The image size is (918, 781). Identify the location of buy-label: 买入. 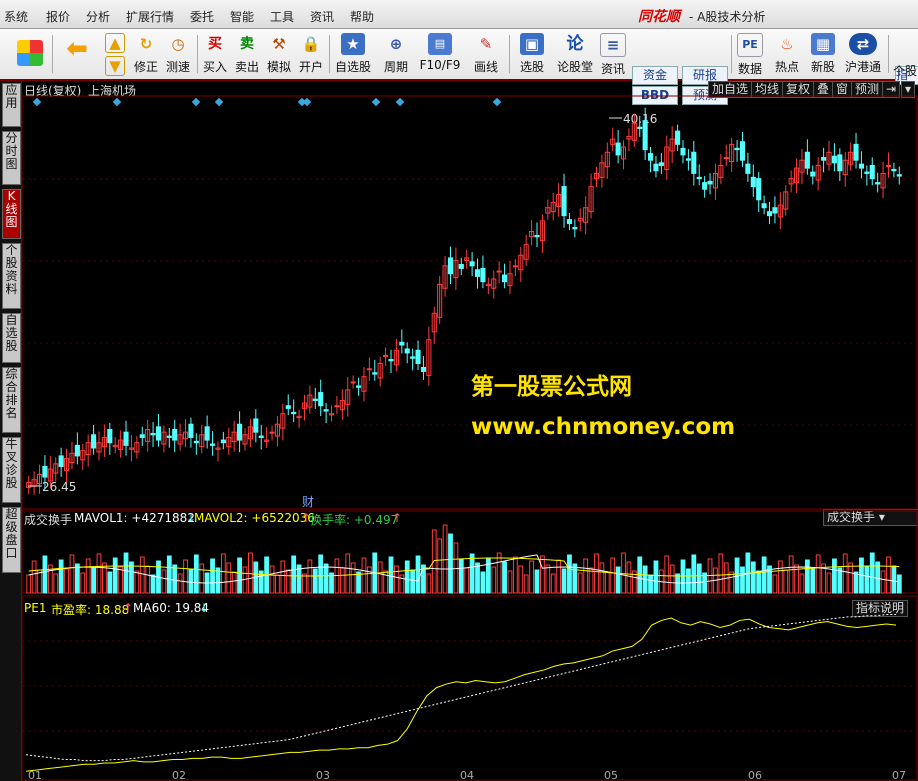
(214, 67).